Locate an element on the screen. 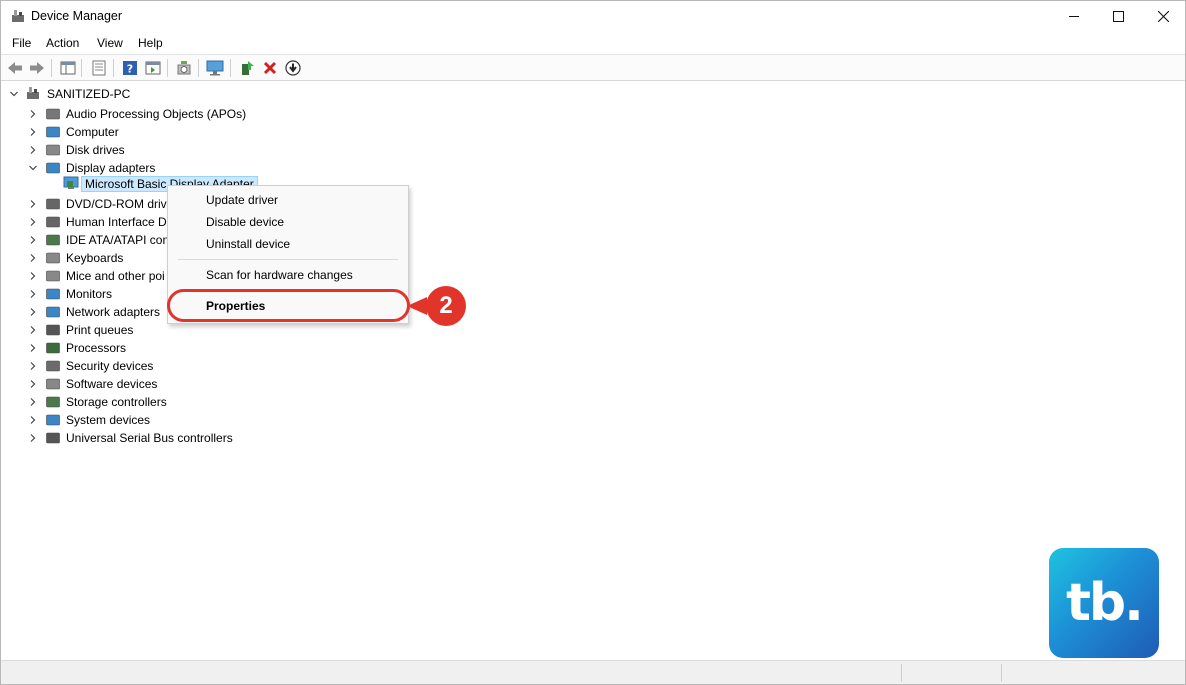 The height and width of the screenshot is (685, 1186). security-device-icon is located at coordinates (53, 366).